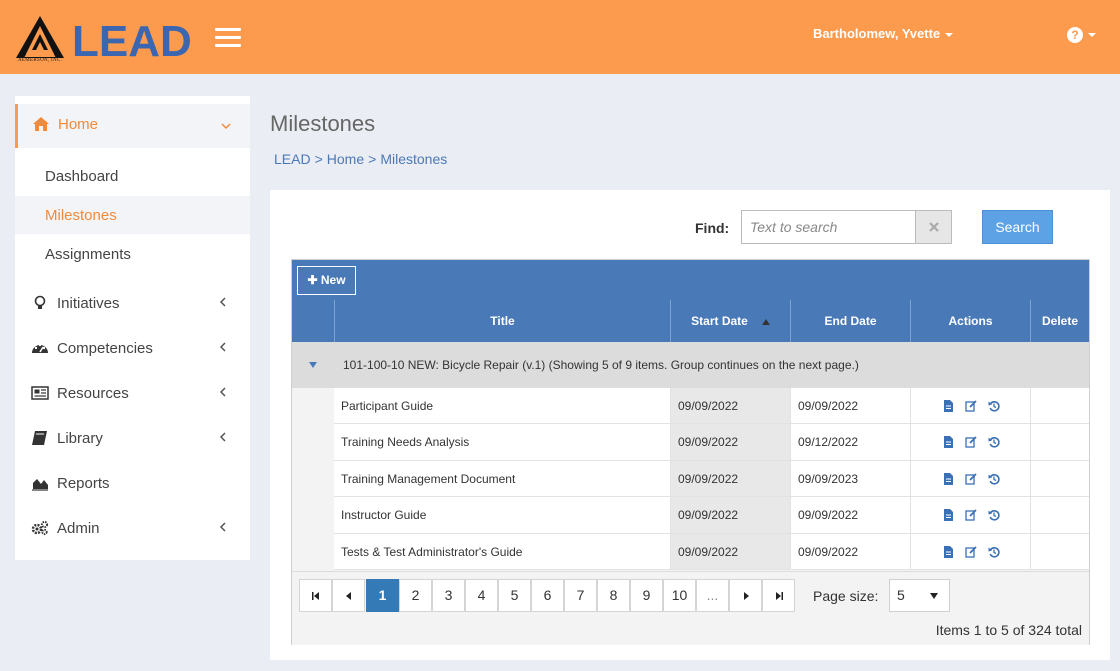 The width and height of the screenshot is (1120, 671). What do you see at coordinates (883, 33) in the screenshot?
I see `user-menu: Bartholomew, Yvette` at bounding box center [883, 33].